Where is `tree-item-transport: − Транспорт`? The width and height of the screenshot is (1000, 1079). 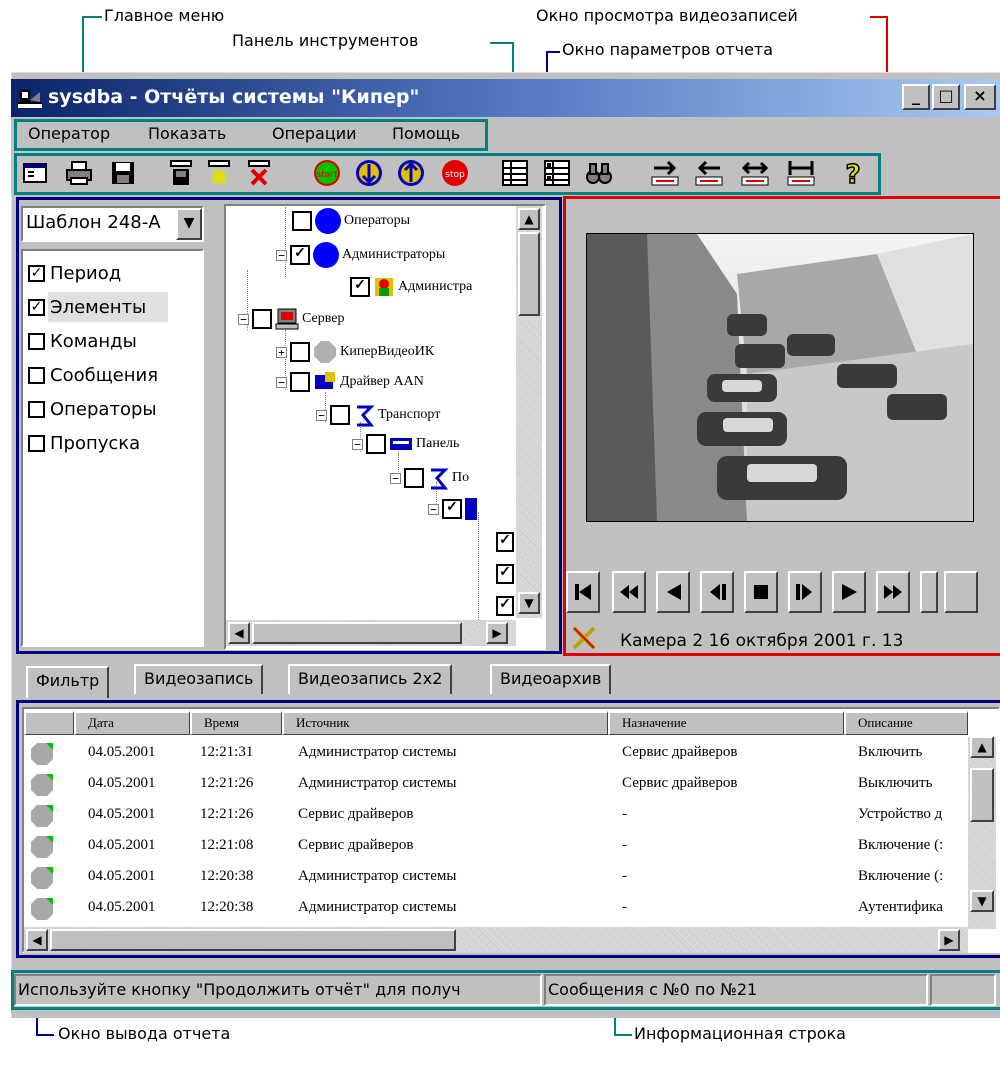
tree-item-transport: − Транспорт is located at coordinates (378, 415).